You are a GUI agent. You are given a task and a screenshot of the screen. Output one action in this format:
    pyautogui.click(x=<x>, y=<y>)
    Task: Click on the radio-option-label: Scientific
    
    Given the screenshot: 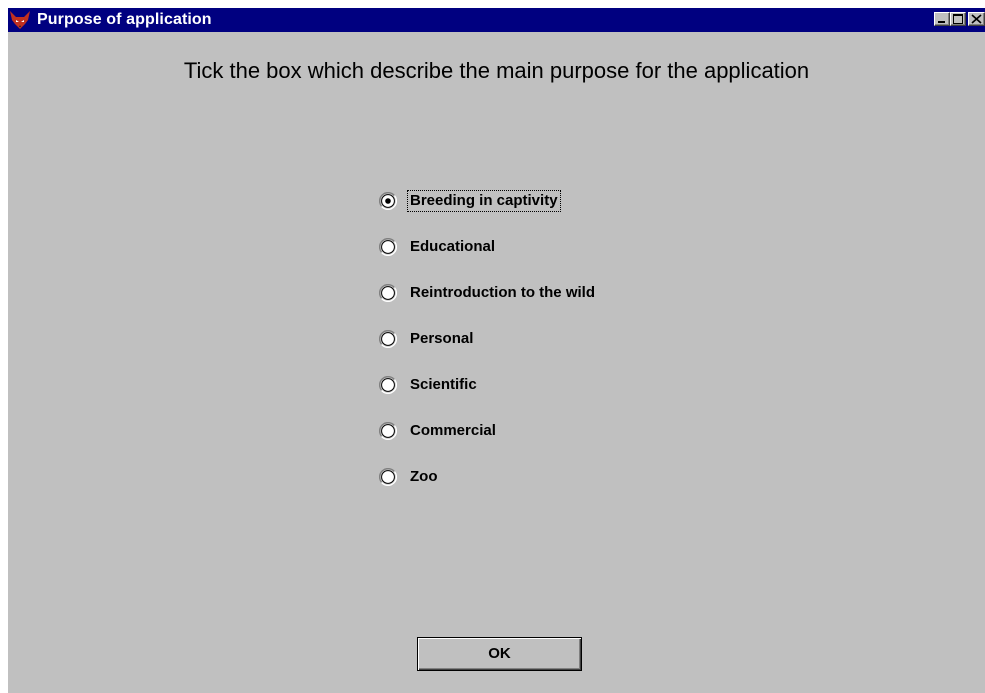 What is the action you would take?
    pyautogui.click(x=443, y=385)
    